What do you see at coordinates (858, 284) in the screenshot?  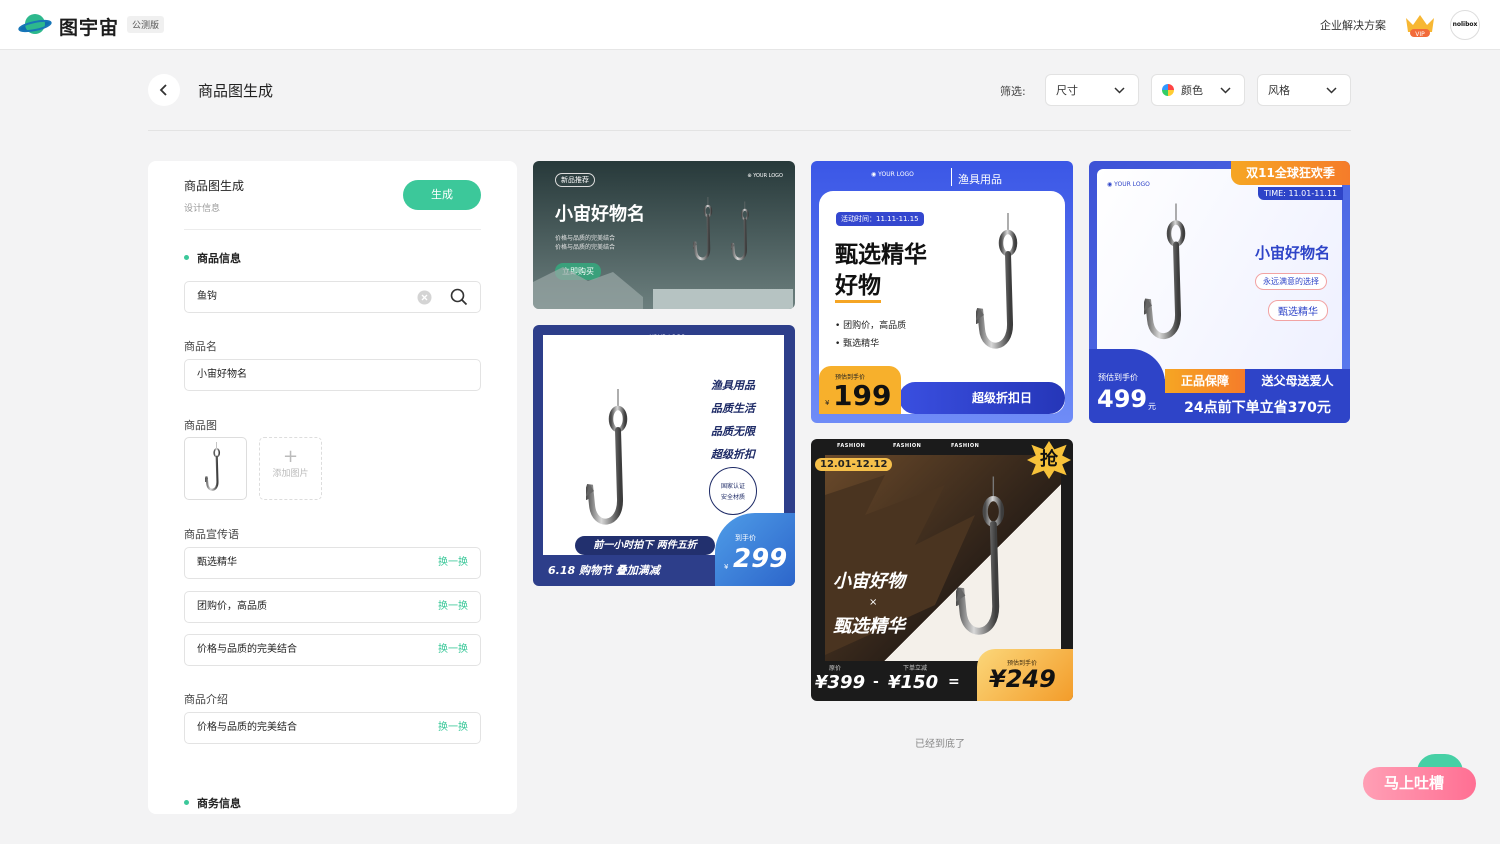 I see `headline-2: 好物` at bounding box center [858, 284].